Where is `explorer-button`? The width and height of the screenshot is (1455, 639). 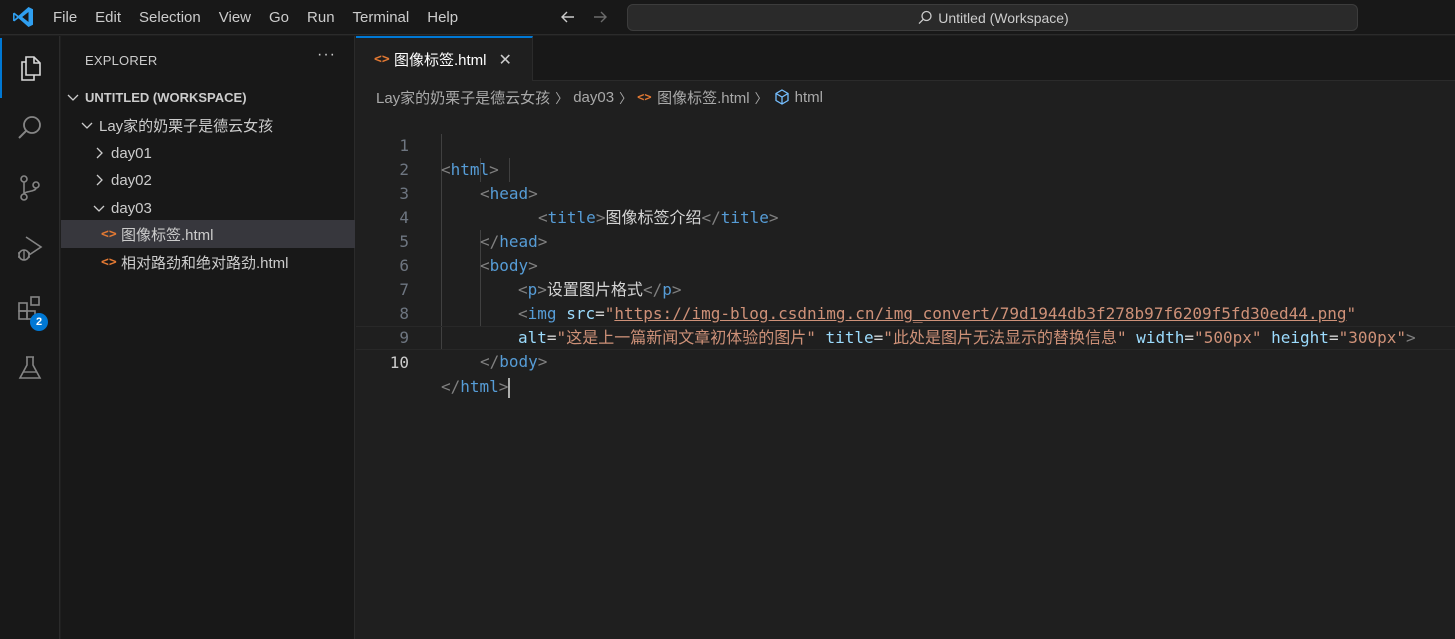 explorer-button is located at coordinates (30, 68).